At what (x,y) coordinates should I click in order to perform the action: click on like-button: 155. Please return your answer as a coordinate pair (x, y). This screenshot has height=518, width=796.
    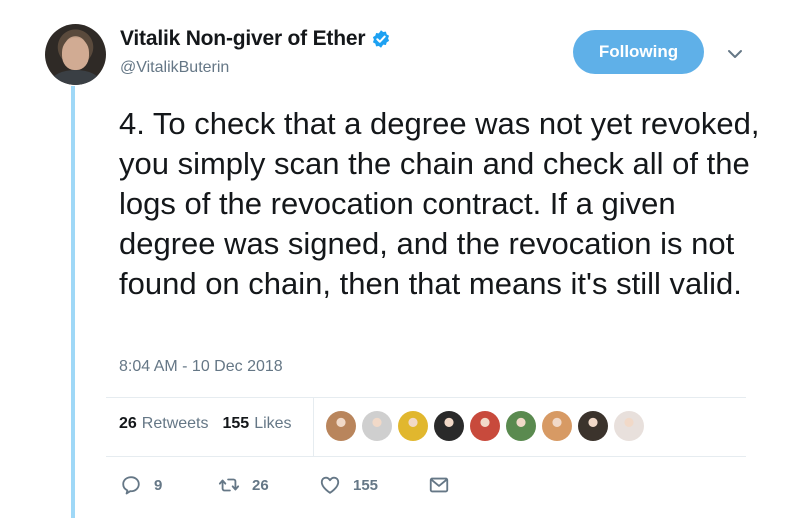
    Looking at the image, I should click on (373, 485).